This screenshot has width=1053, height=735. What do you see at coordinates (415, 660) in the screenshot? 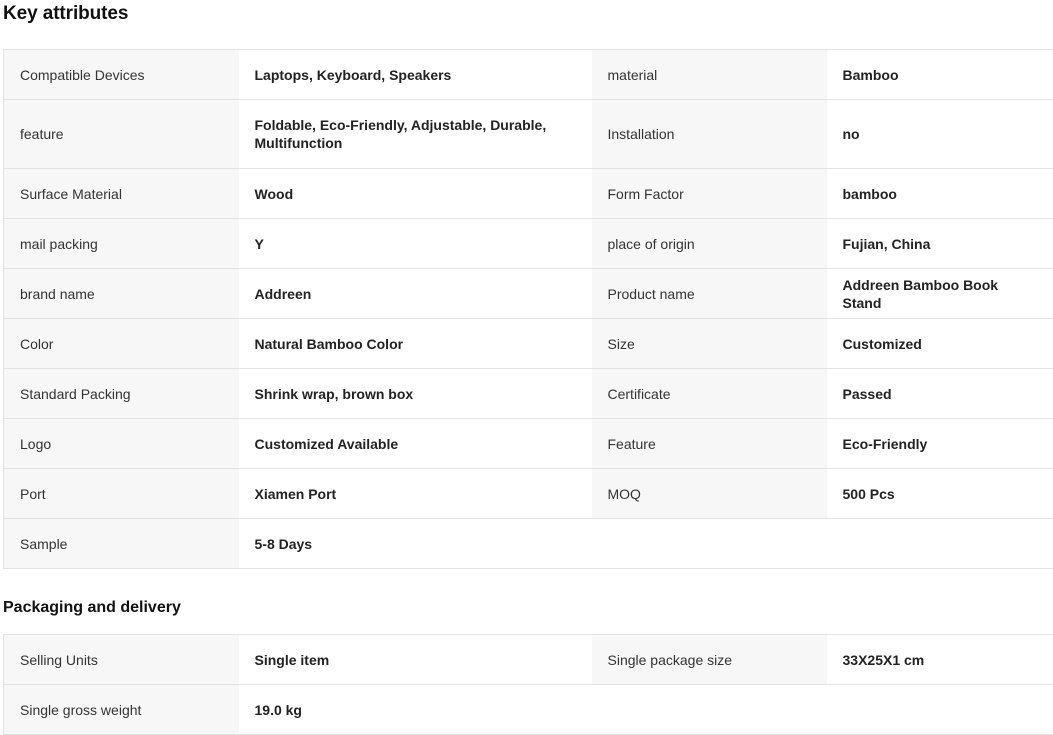
I see `attribute-value: Single item` at bounding box center [415, 660].